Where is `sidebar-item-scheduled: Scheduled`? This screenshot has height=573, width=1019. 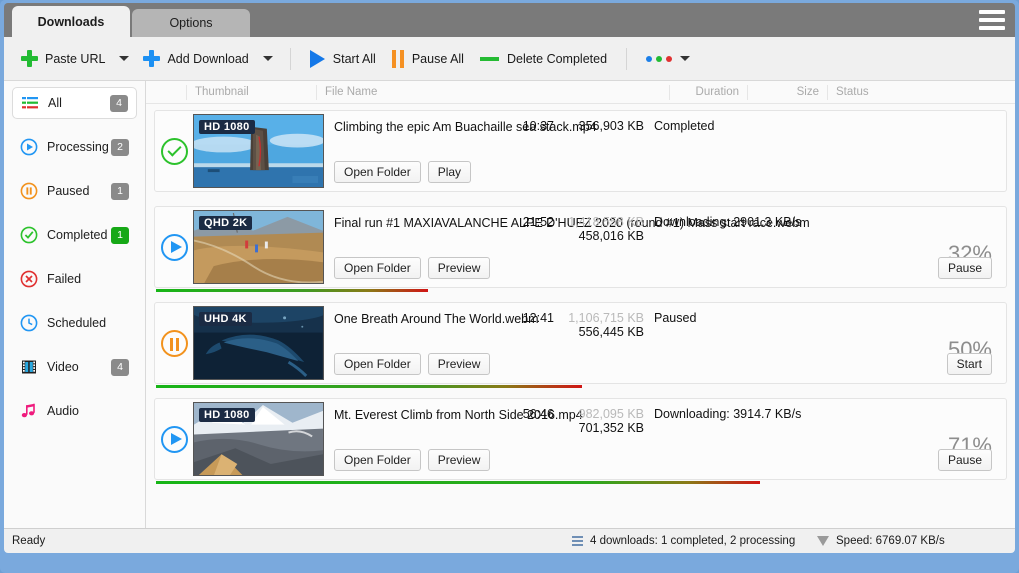 sidebar-item-scheduled: Scheduled is located at coordinates (74, 323).